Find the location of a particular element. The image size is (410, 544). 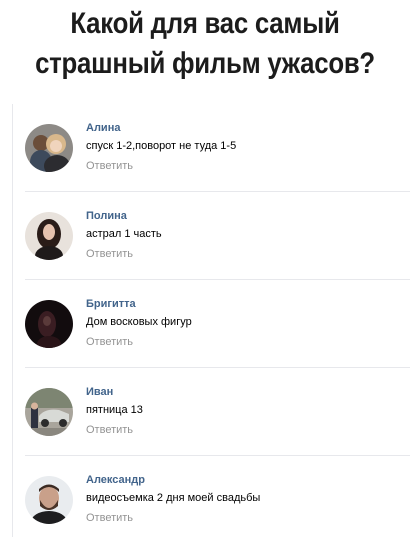

comment-text: спуск 1-2,поворот не туда 1-5 is located at coordinates (161, 146).